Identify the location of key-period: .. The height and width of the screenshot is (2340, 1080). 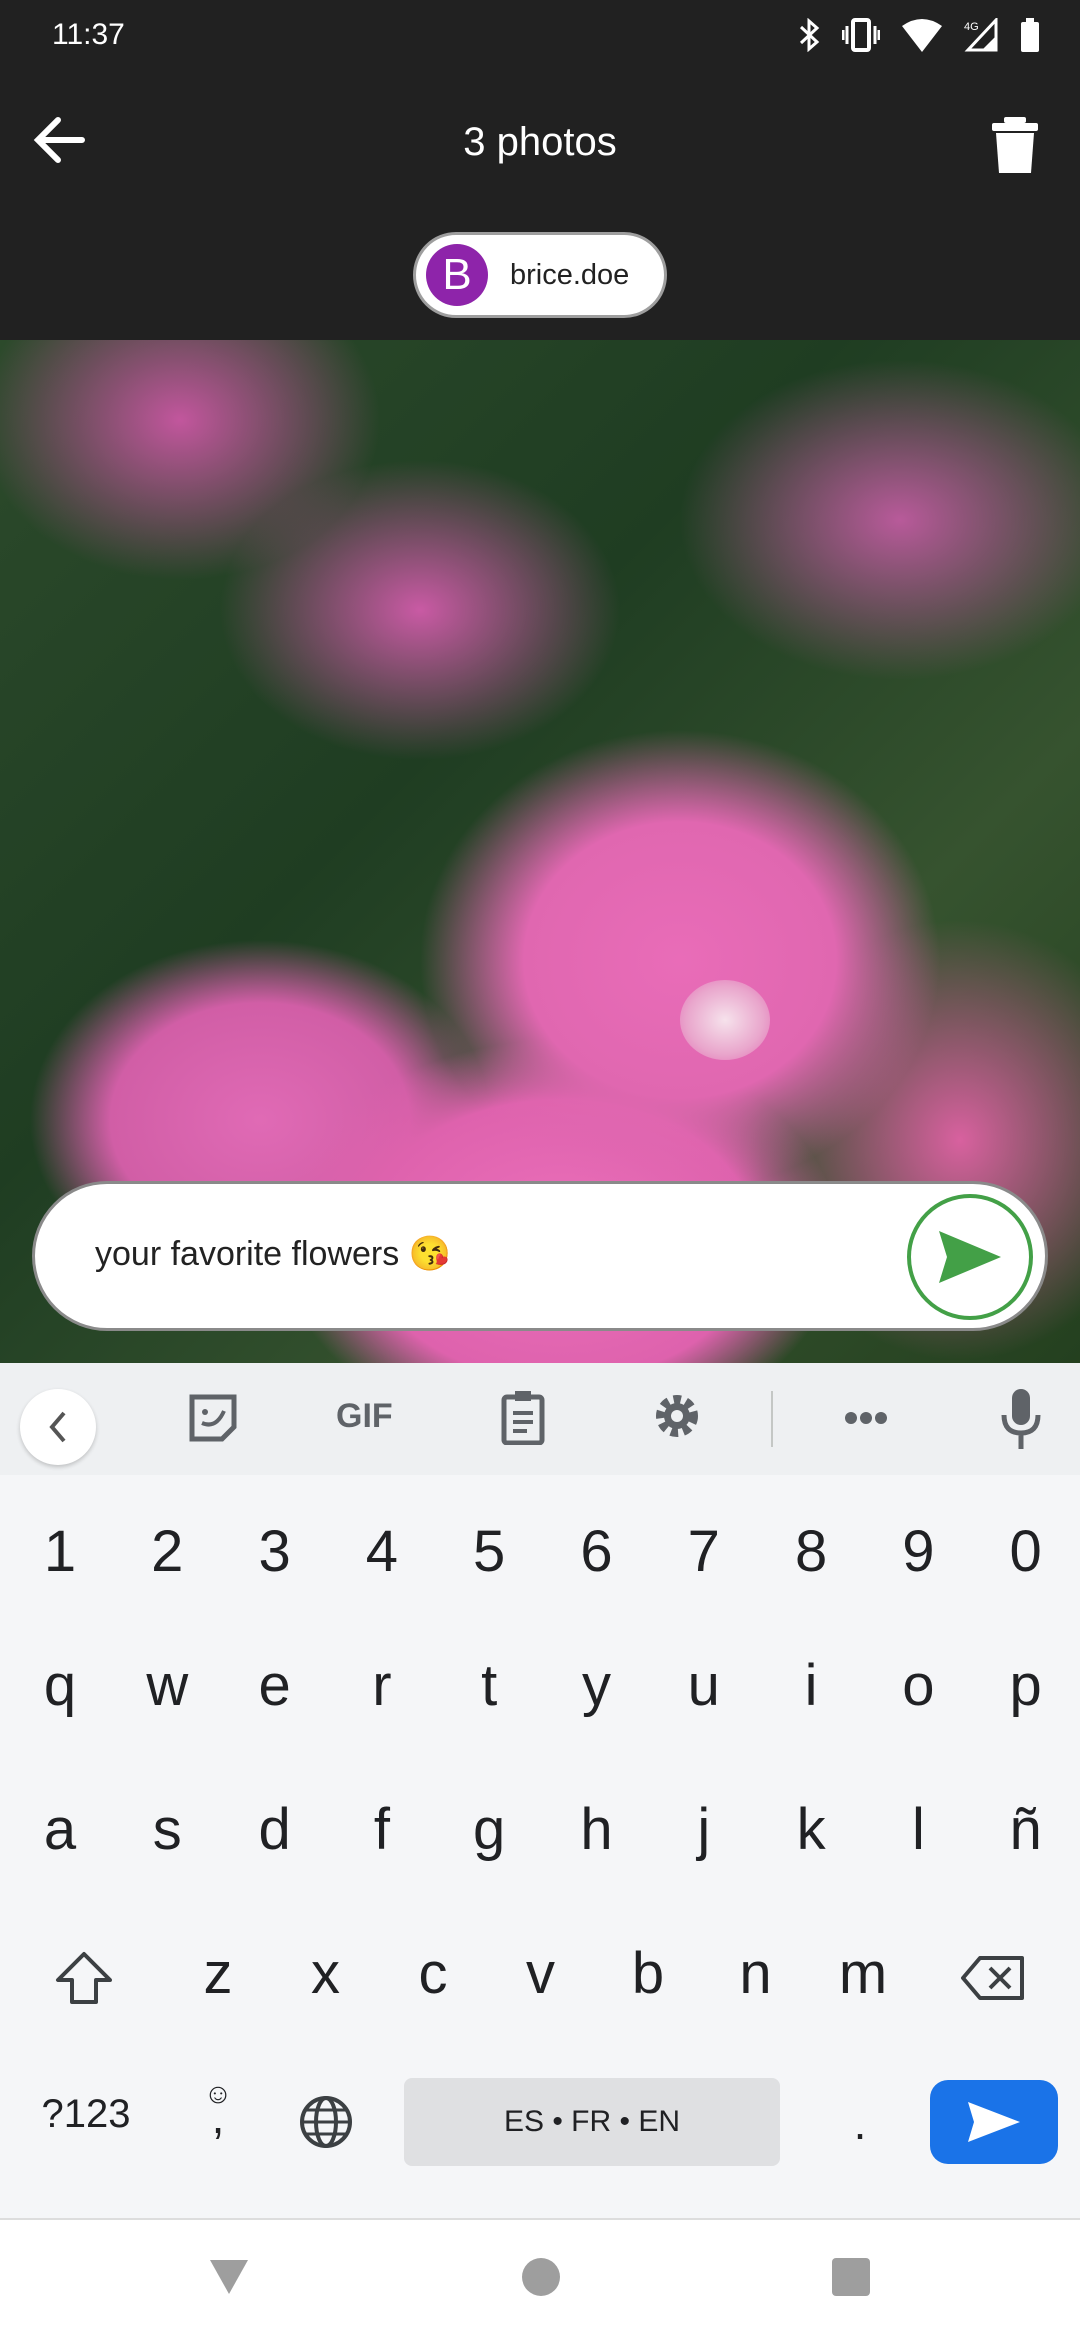
(860, 2123).